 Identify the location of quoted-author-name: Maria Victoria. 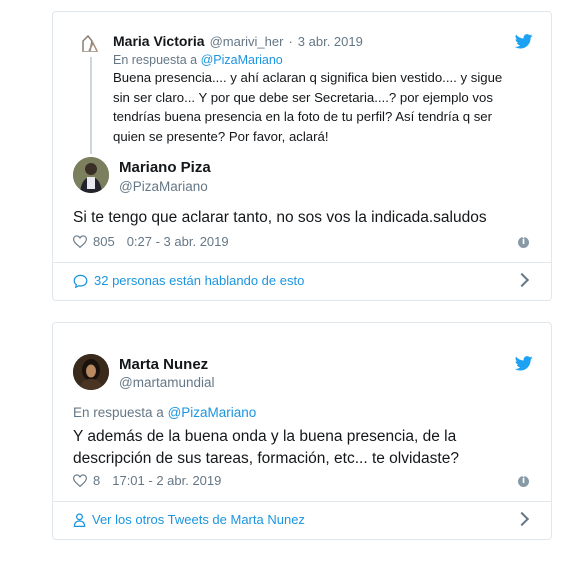
(159, 41).